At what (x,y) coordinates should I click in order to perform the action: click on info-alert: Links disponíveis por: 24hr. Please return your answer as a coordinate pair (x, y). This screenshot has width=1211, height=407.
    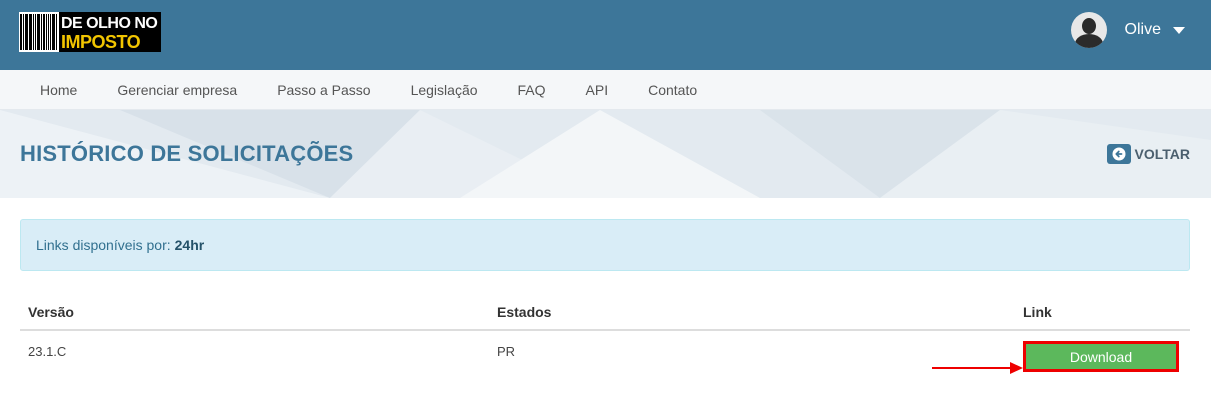
    Looking at the image, I should click on (605, 245).